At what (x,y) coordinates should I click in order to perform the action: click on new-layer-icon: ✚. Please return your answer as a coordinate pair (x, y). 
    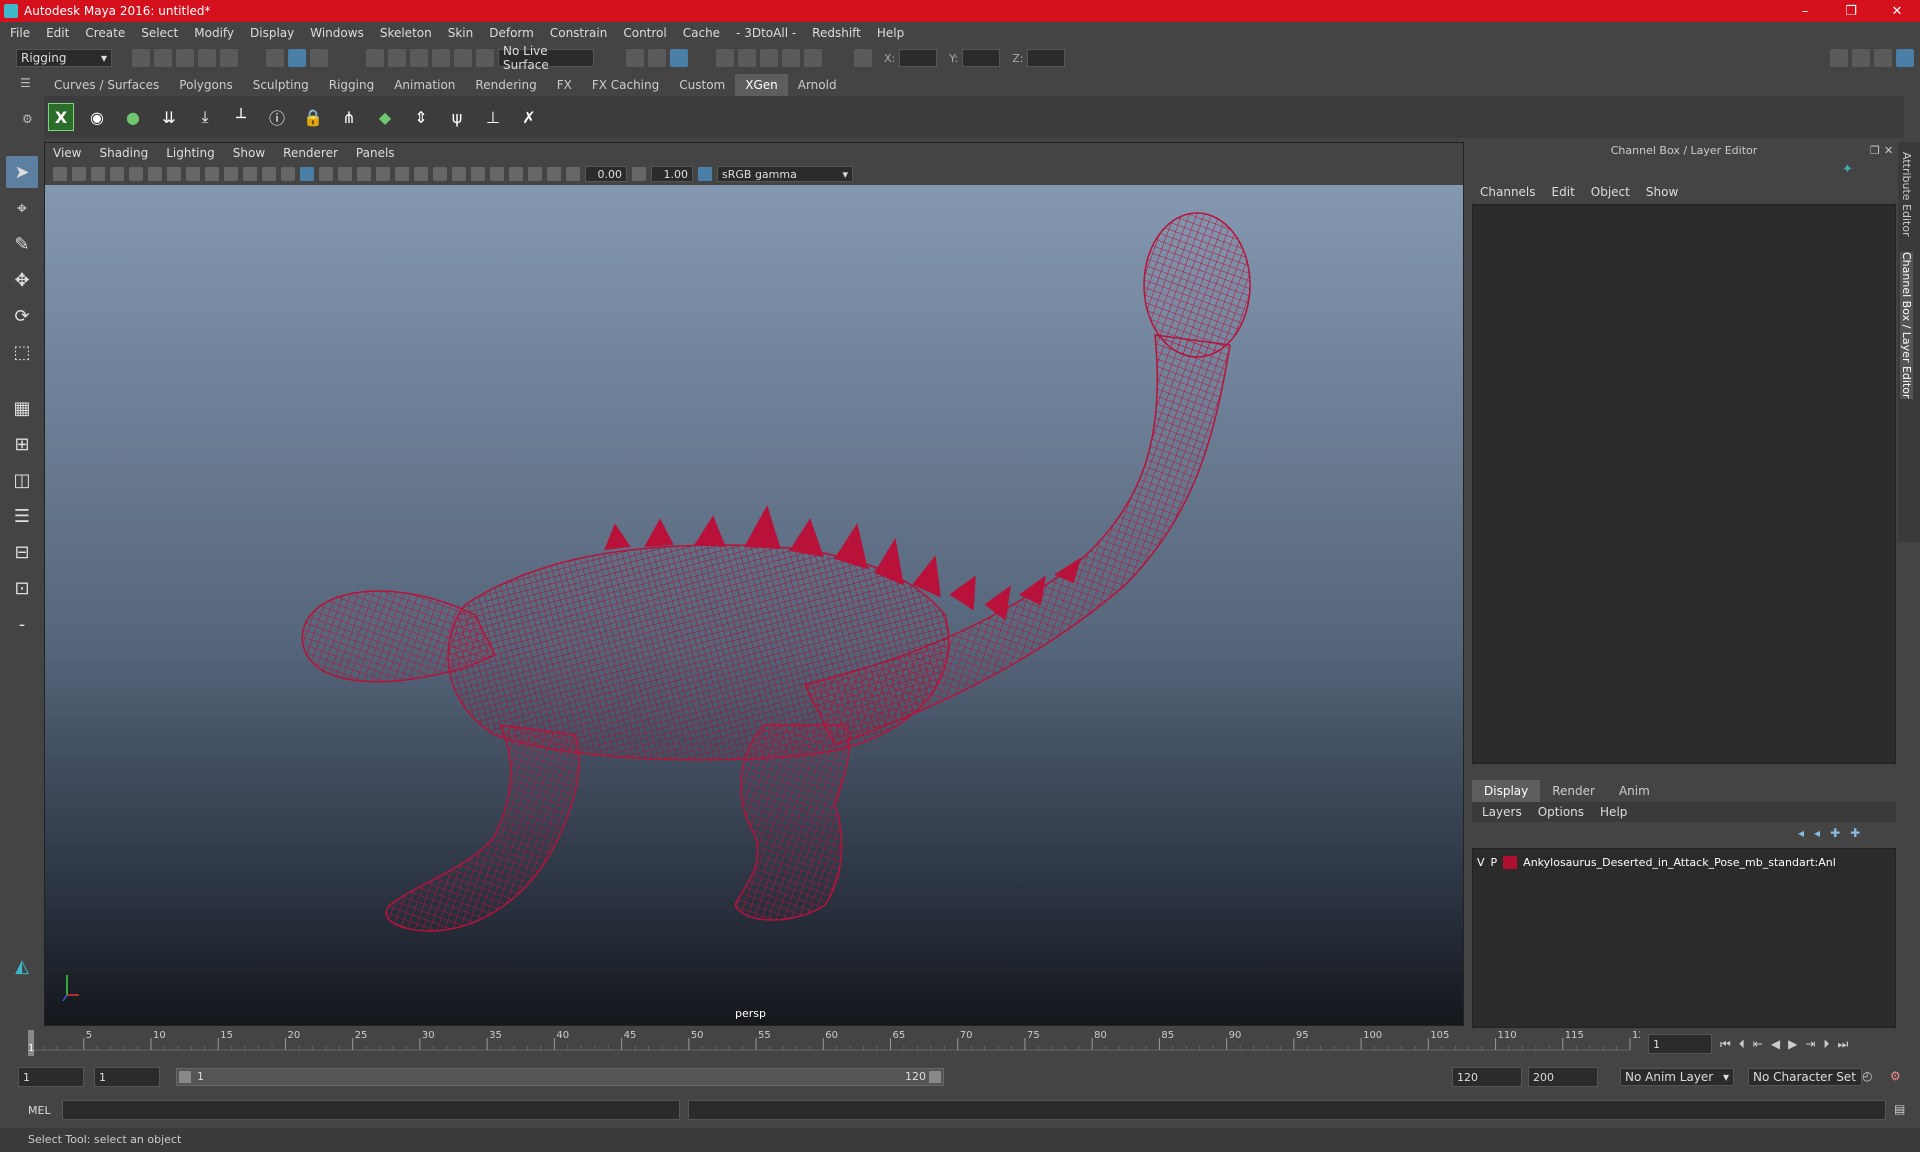
    Looking at the image, I should click on (1835, 833).